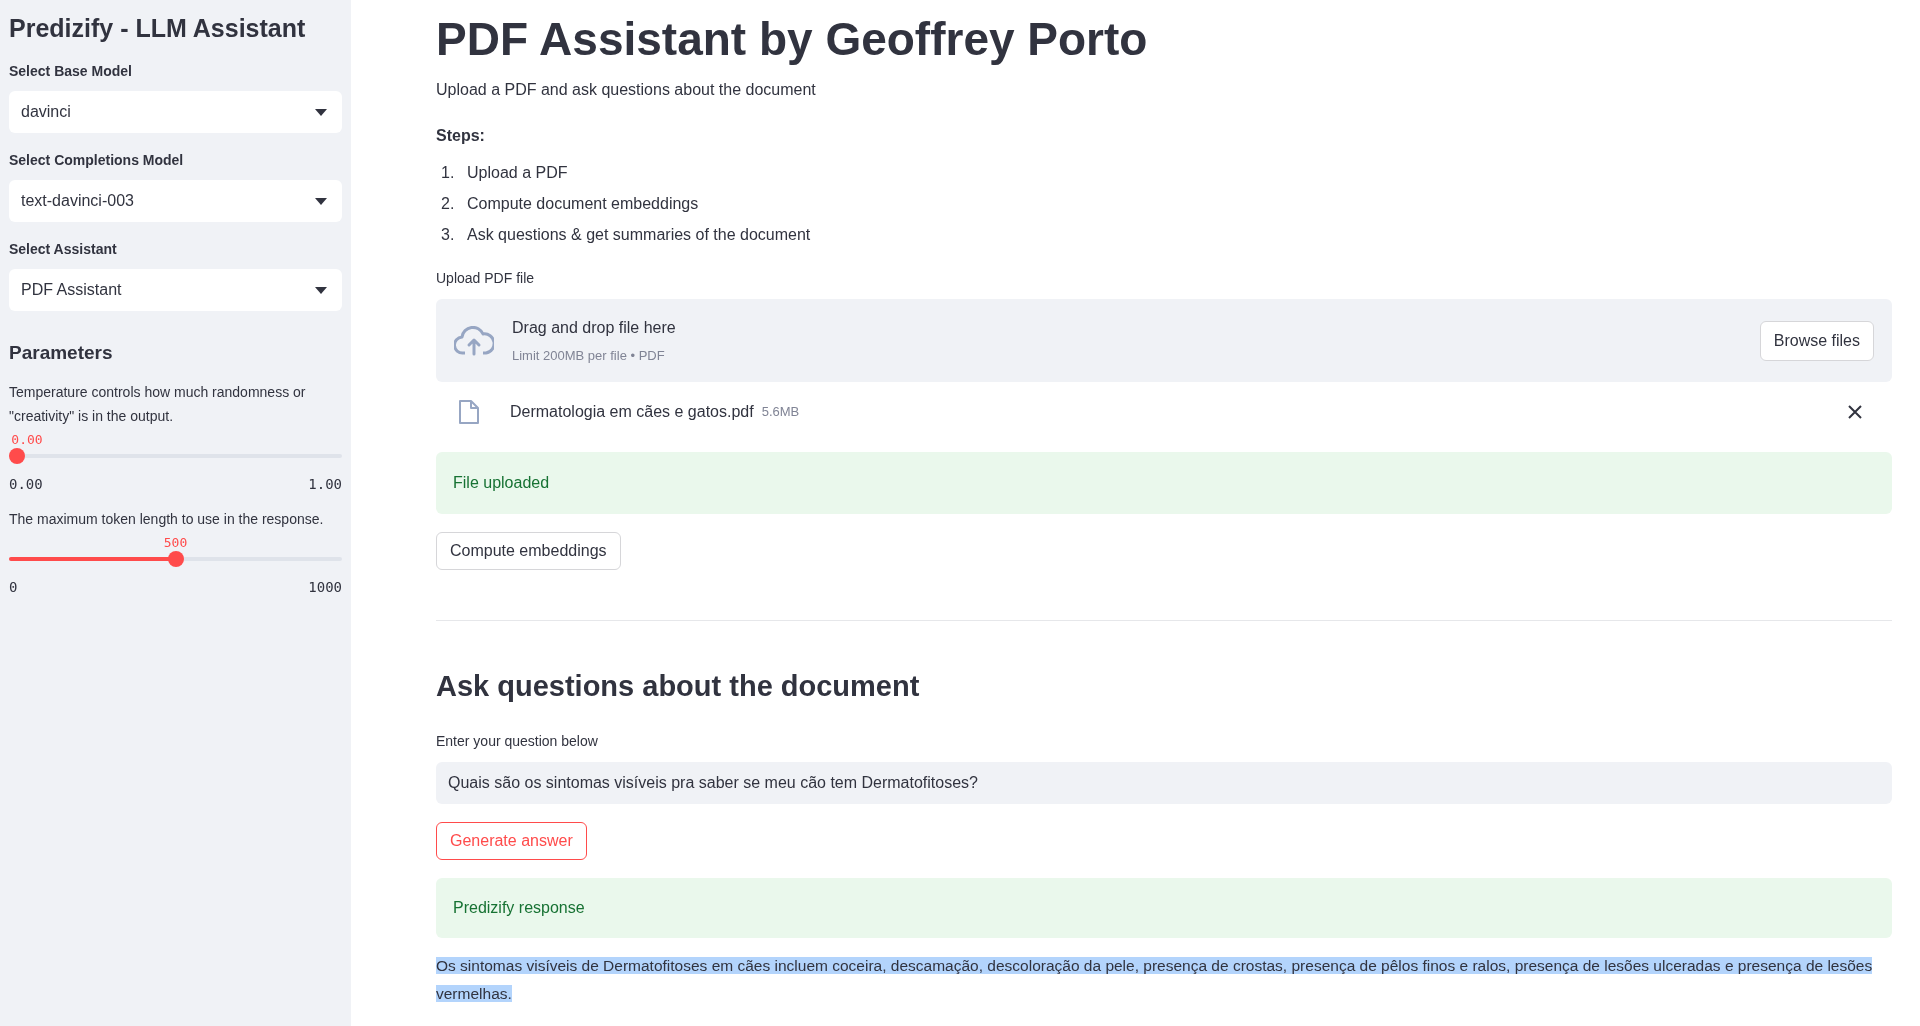  What do you see at coordinates (448, 235) in the screenshot?
I see `step-number: 3.` at bounding box center [448, 235].